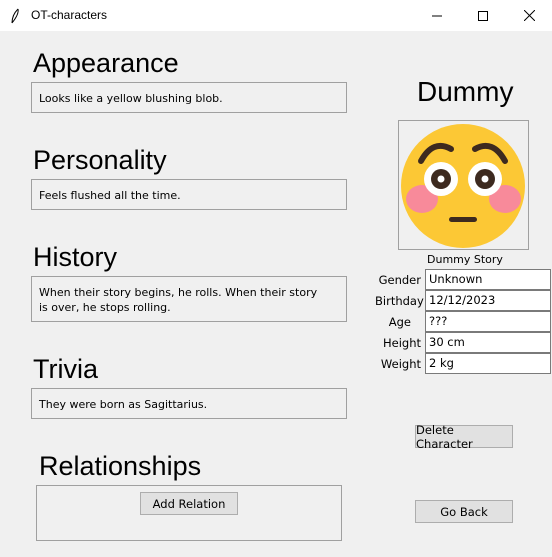  I want to click on close-icon, so click(529, 15).